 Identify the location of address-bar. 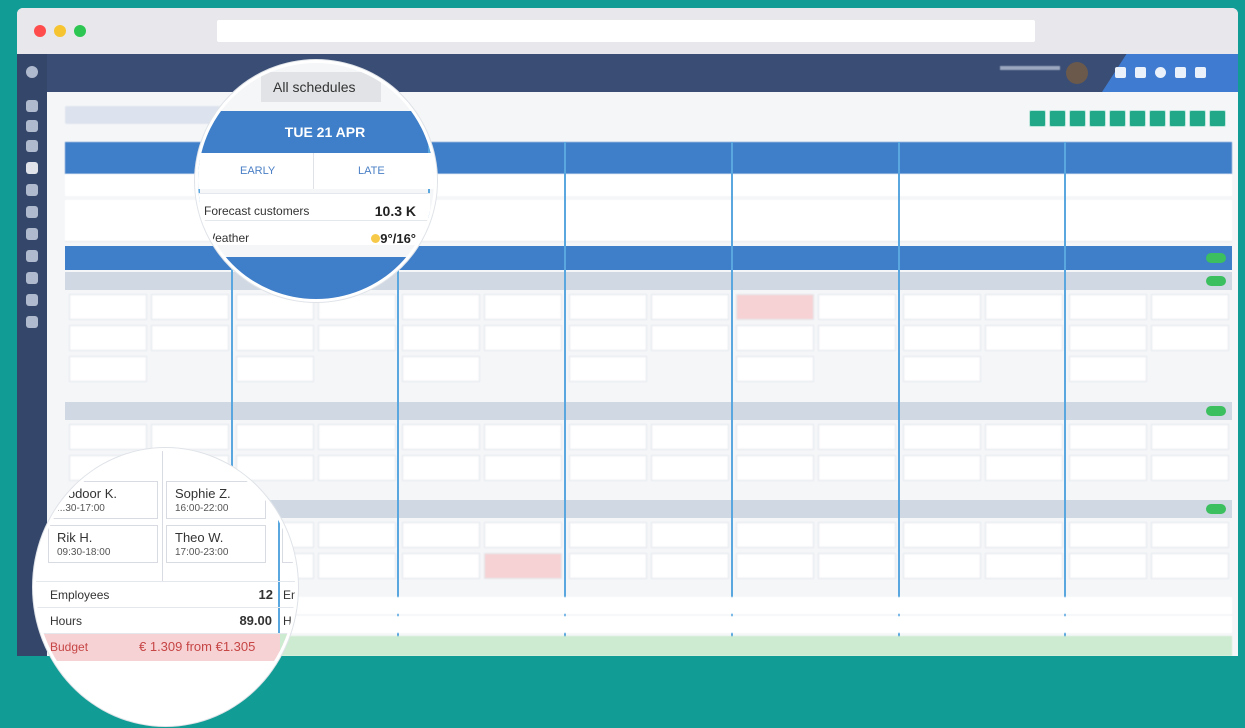
(626, 31).